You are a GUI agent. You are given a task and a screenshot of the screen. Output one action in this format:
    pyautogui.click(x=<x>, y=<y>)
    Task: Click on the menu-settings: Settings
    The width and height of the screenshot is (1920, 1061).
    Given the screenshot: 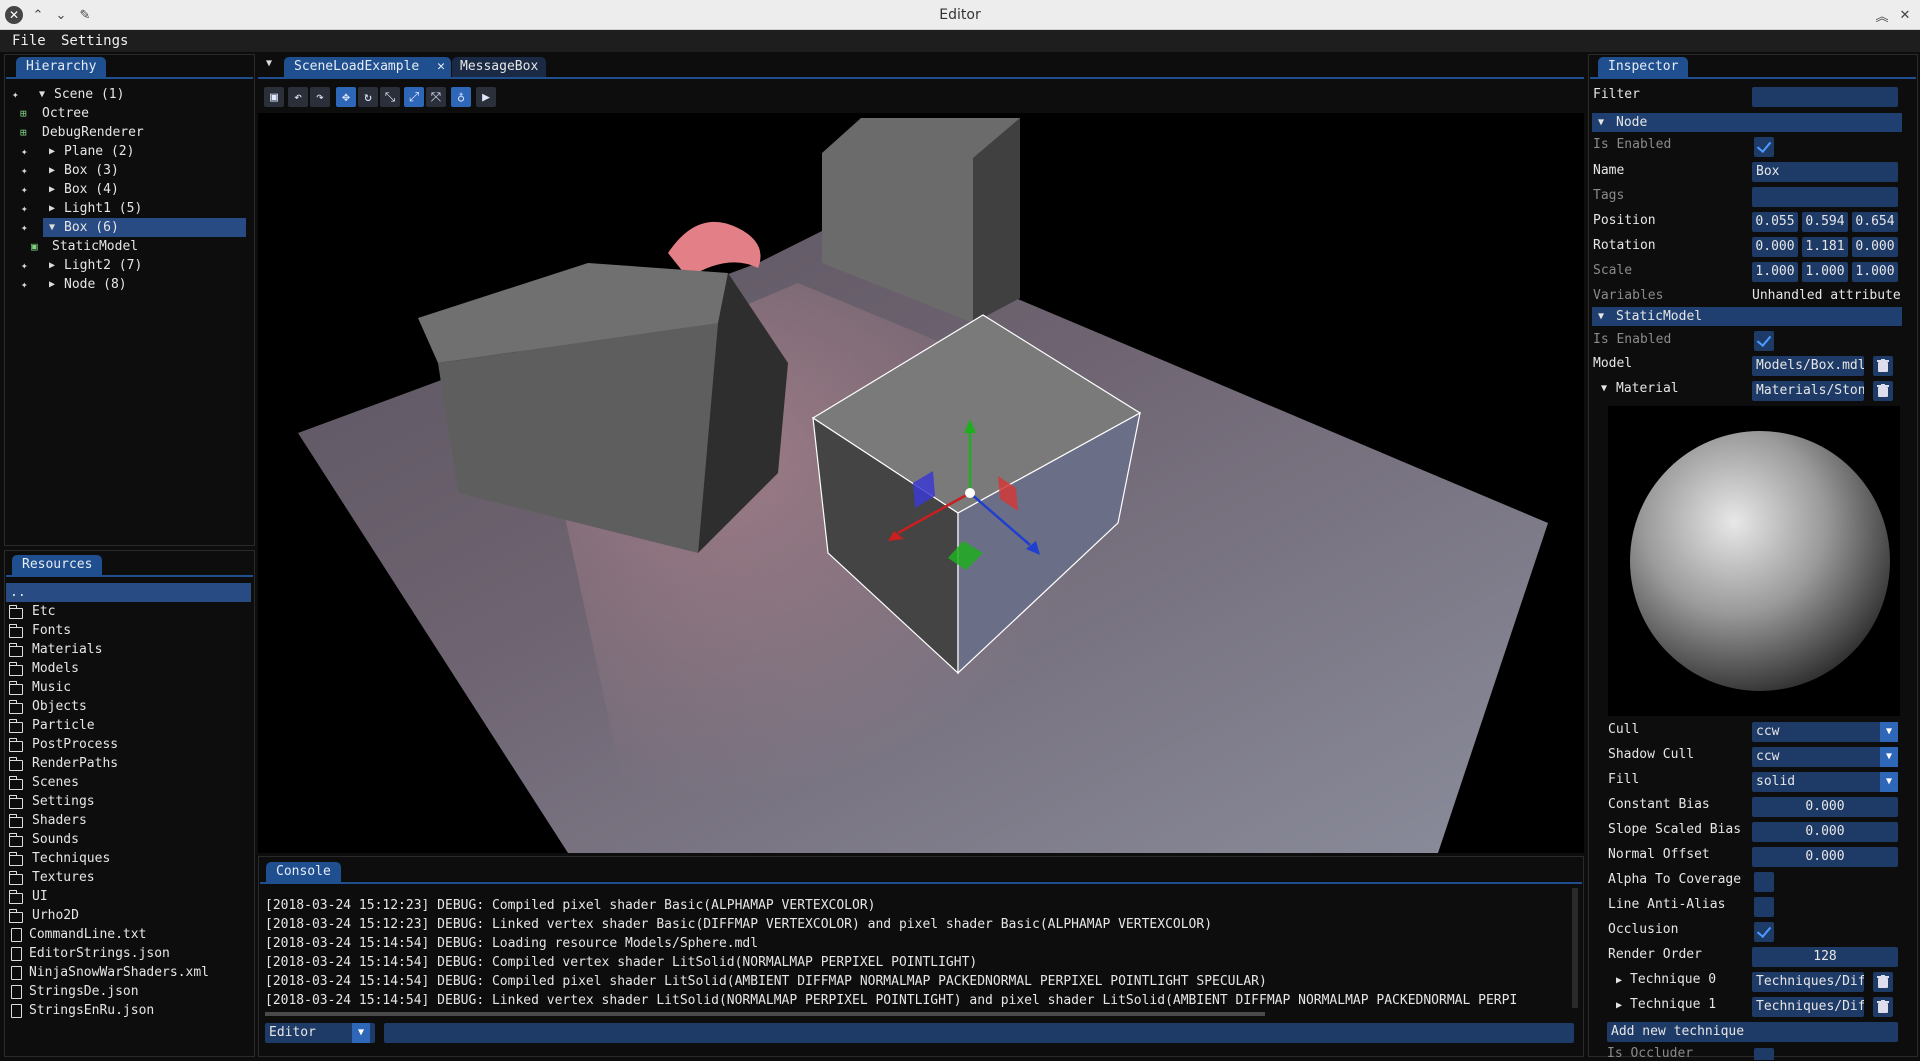 What is the action you would take?
    pyautogui.click(x=94, y=41)
    